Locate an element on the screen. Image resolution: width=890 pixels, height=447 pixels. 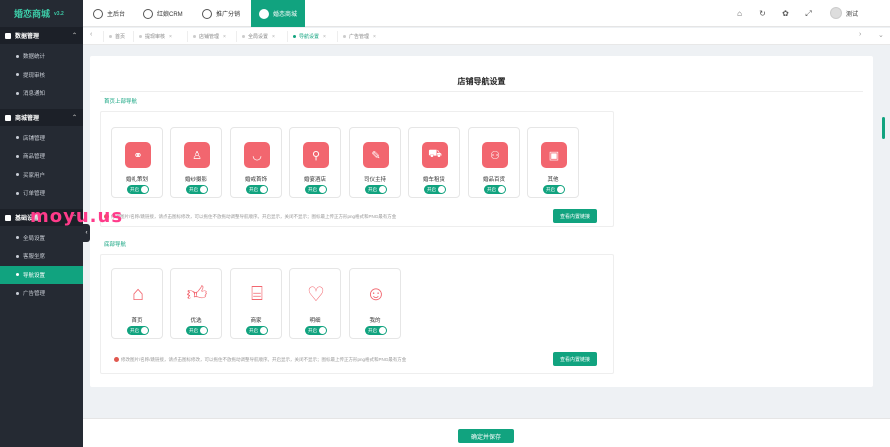
scrollbar is located at coordinates (883, 128).